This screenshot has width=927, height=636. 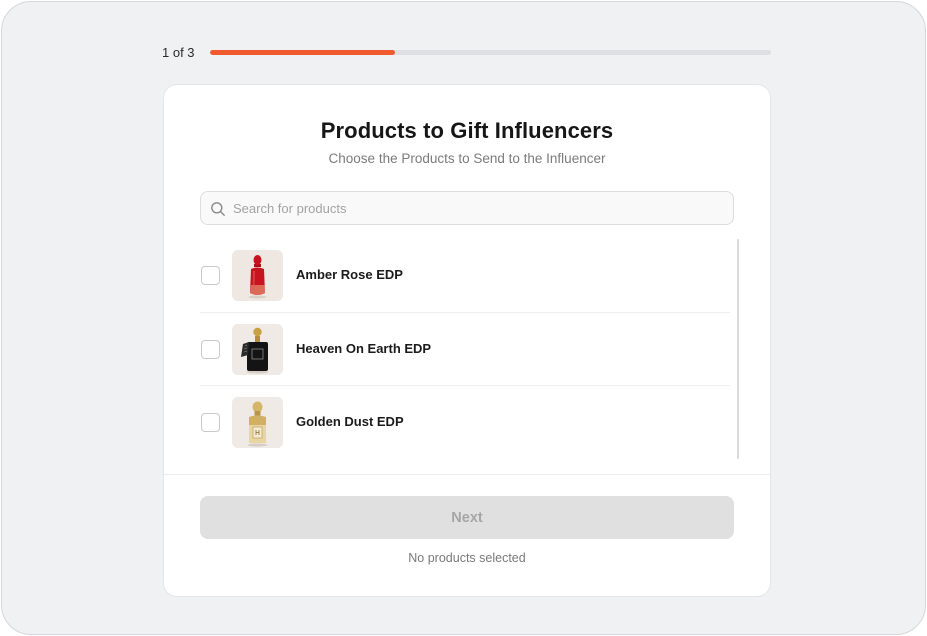 I want to click on search-box, so click(x=467, y=208).